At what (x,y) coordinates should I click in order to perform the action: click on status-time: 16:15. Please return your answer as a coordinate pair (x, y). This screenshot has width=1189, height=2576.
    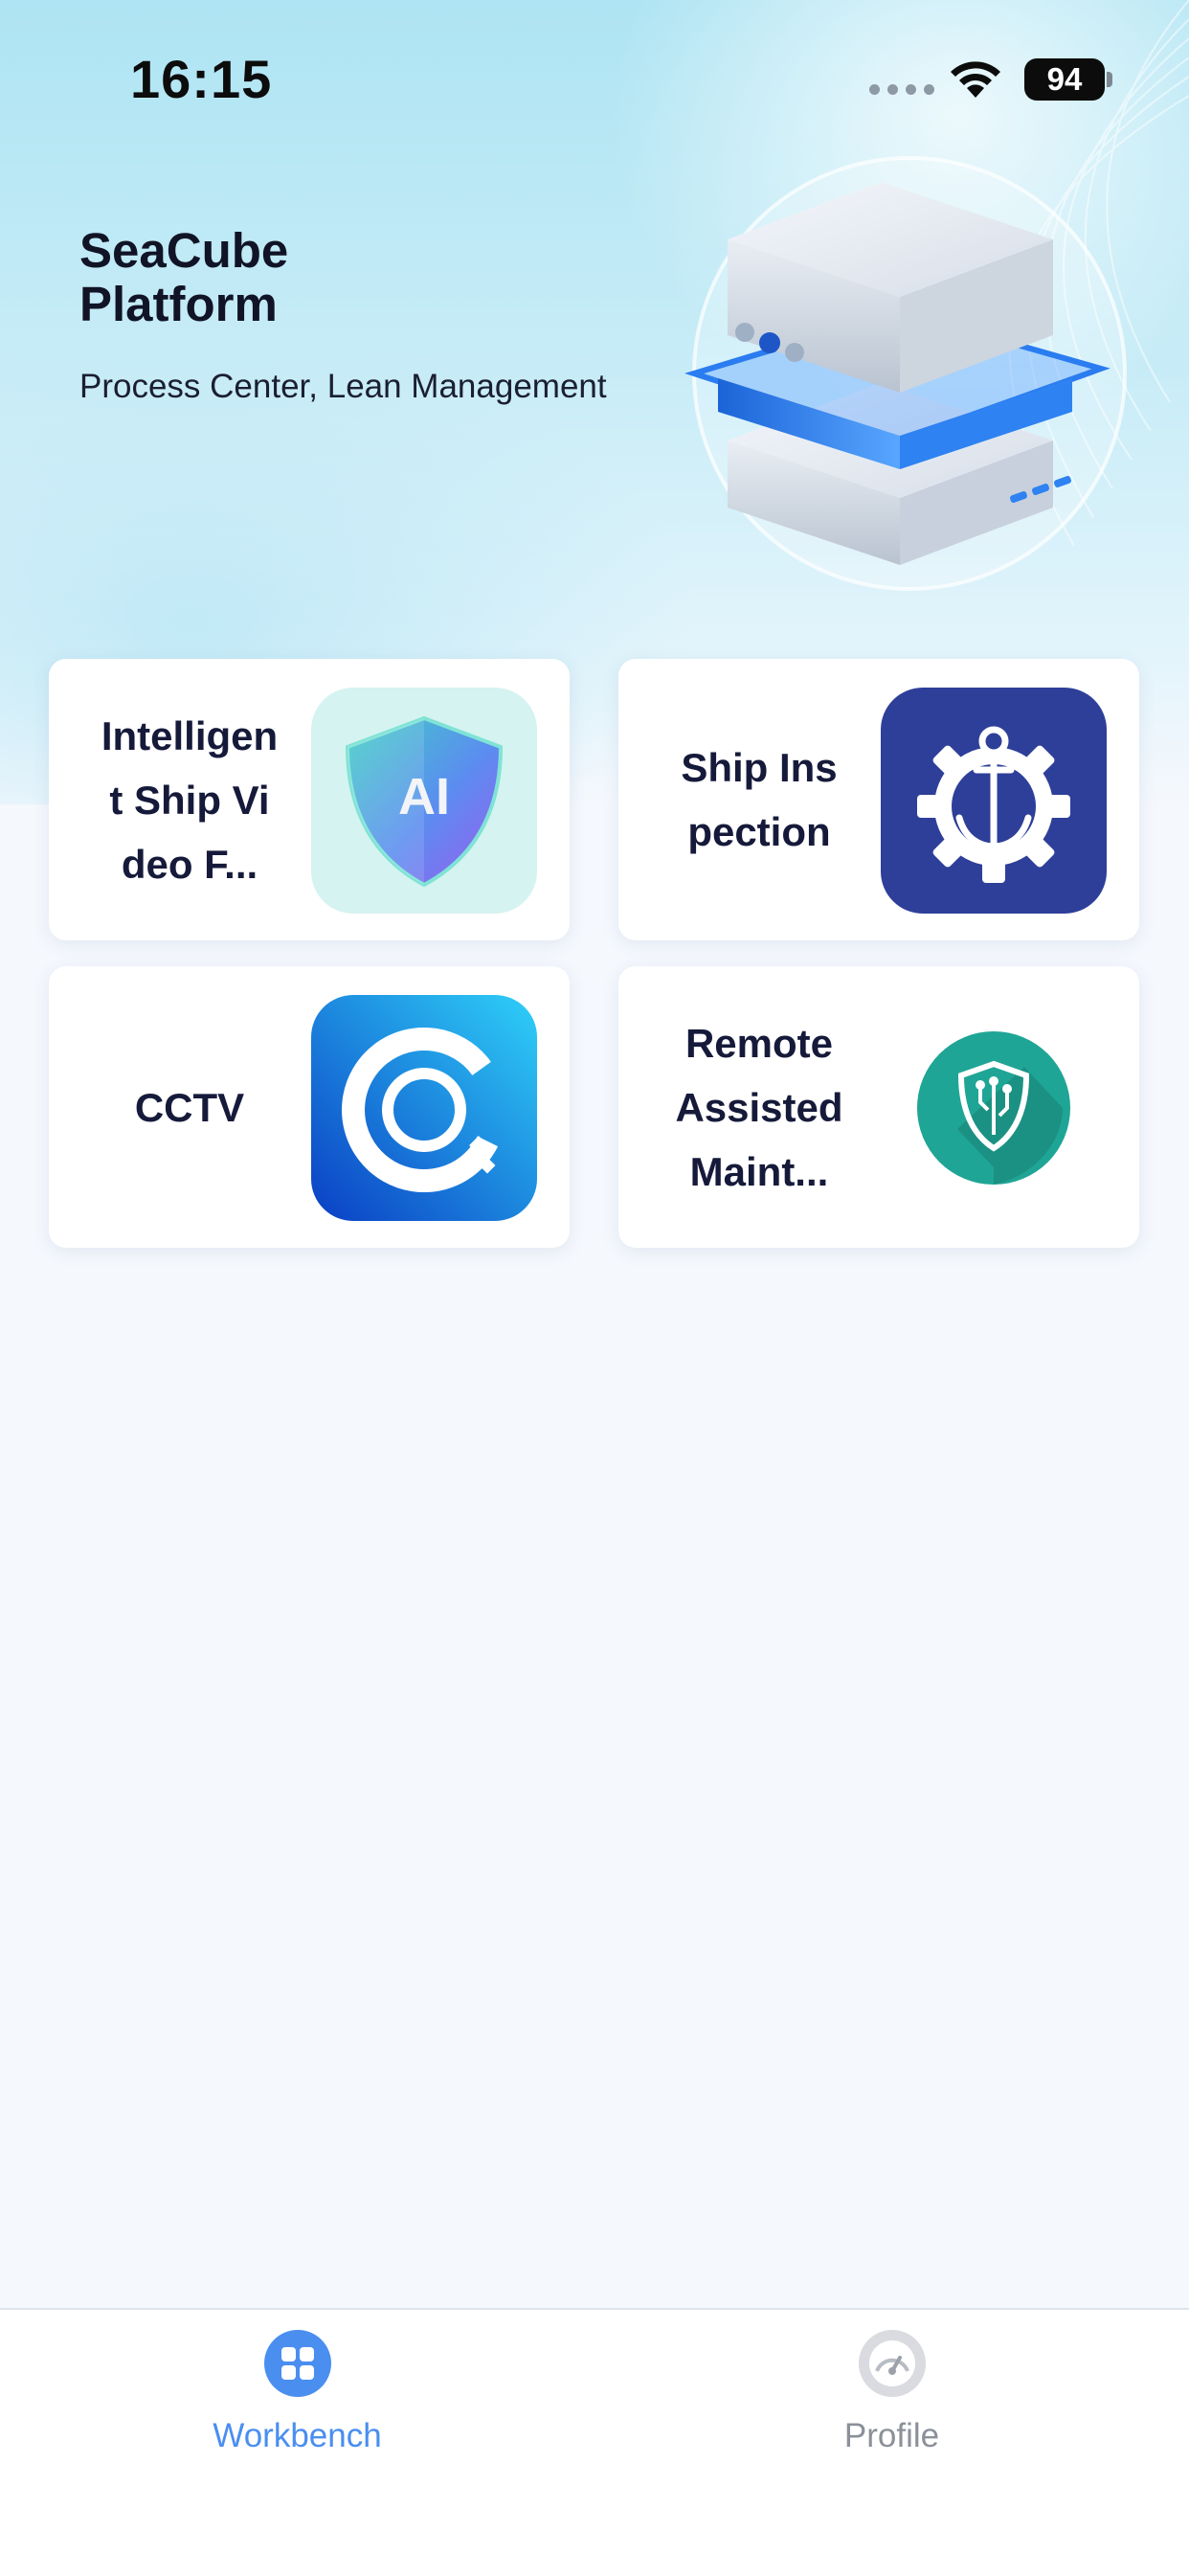
    Looking at the image, I should click on (201, 79).